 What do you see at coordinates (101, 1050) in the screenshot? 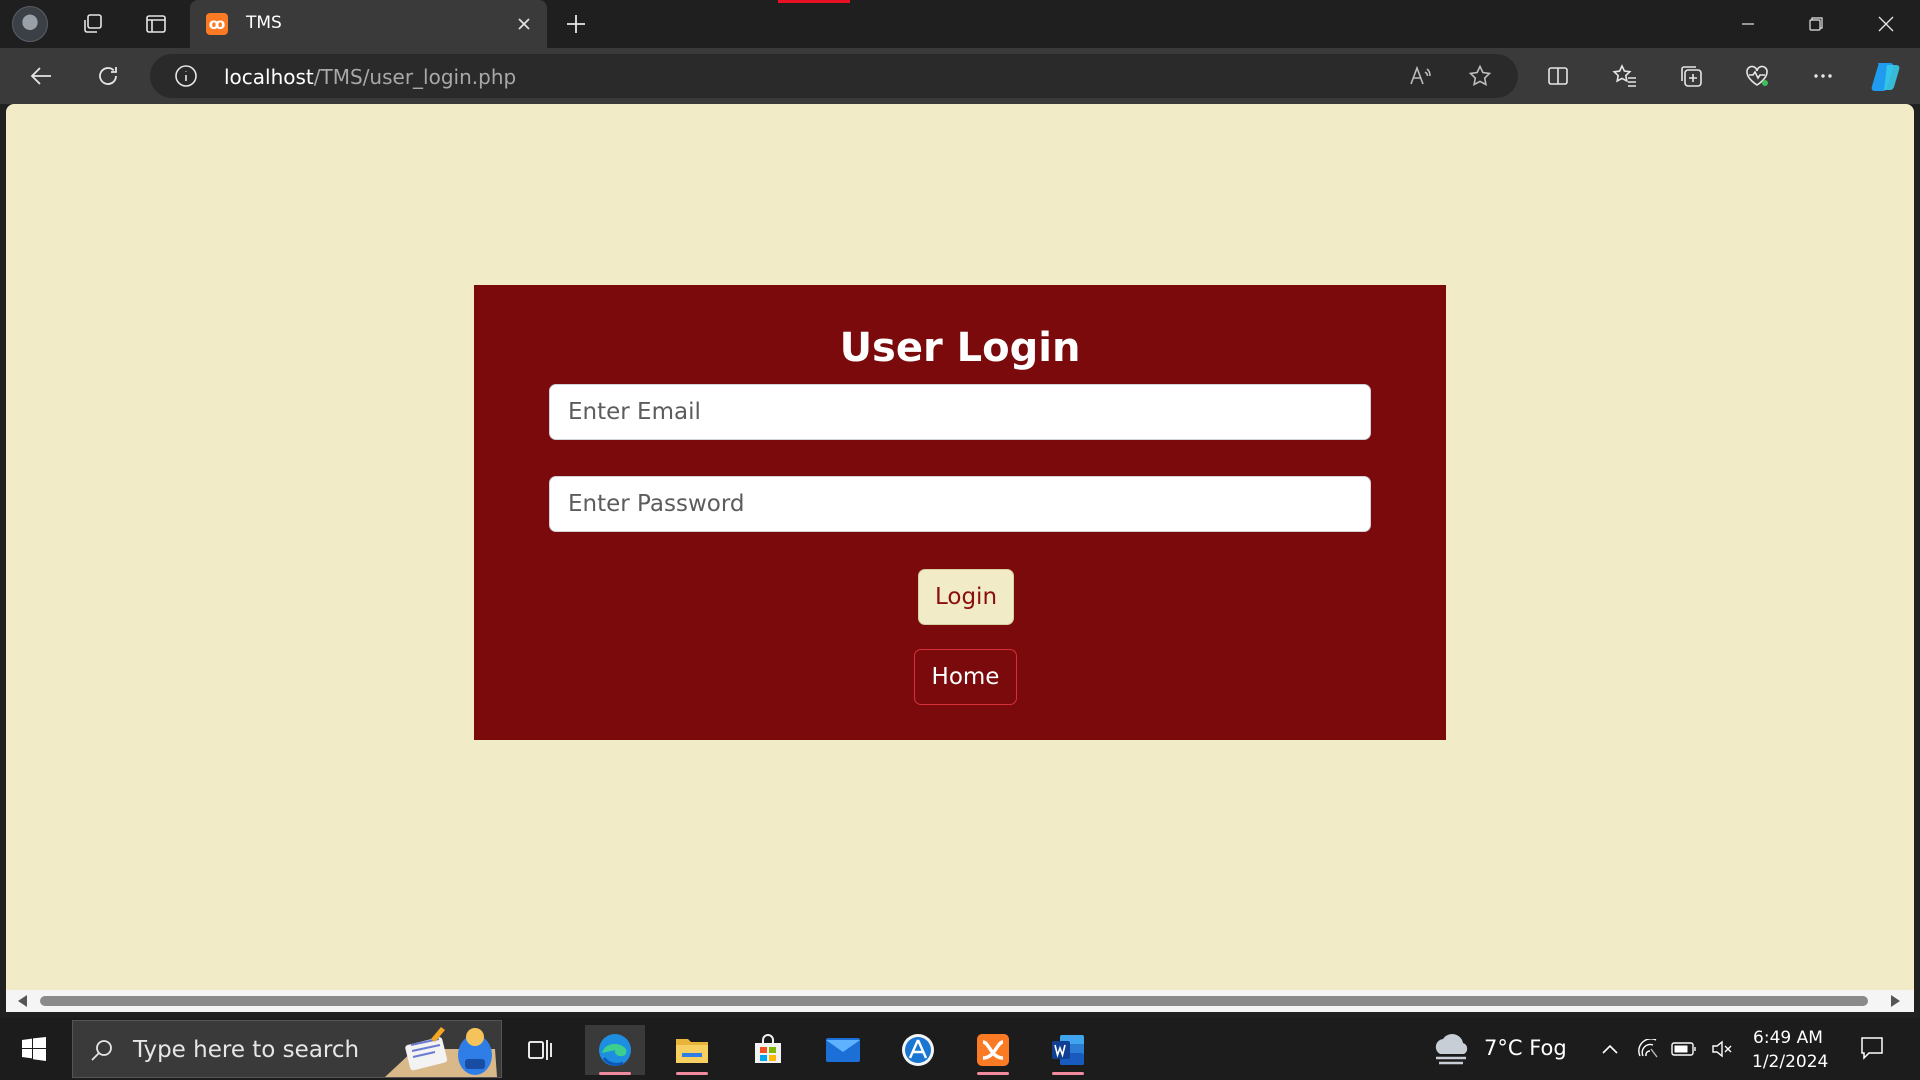
I see `search-icon` at bounding box center [101, 1050].